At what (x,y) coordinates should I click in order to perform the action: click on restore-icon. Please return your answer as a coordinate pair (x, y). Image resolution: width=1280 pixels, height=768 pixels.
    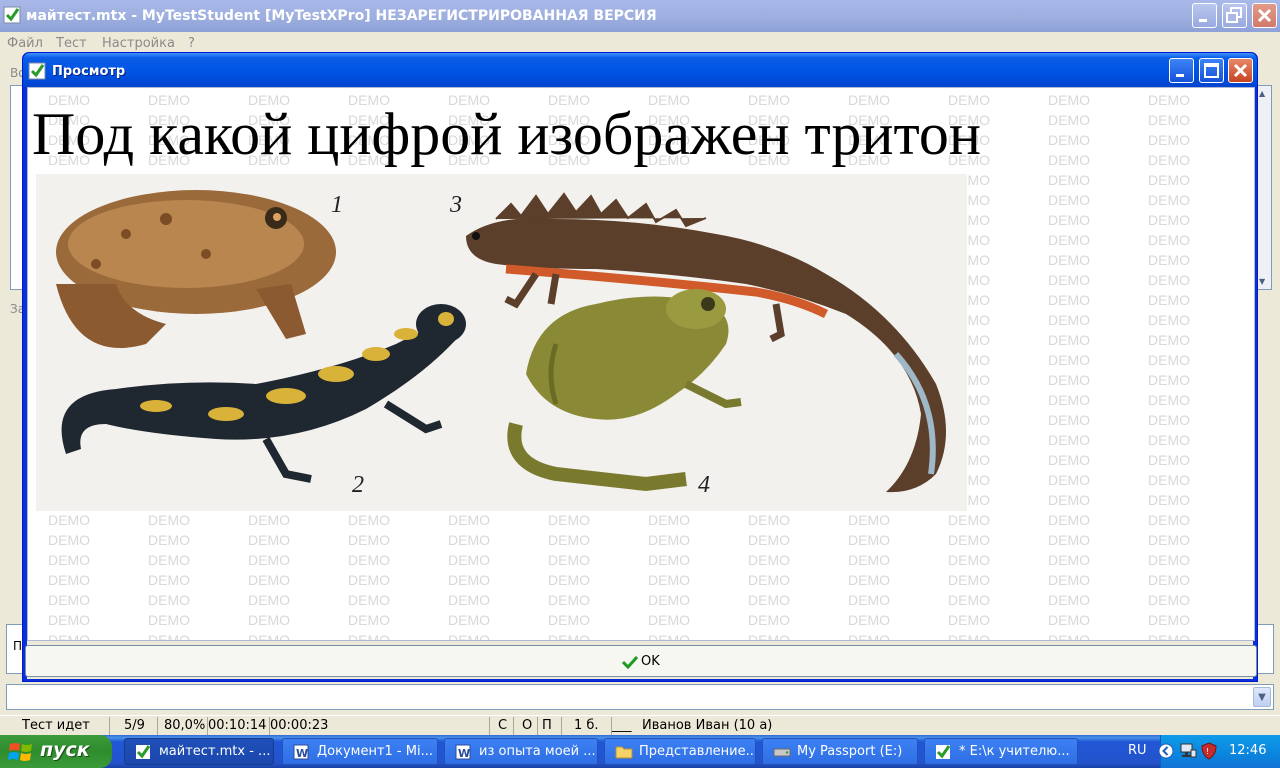
    Looking at the image, I should click on (1234, 15).